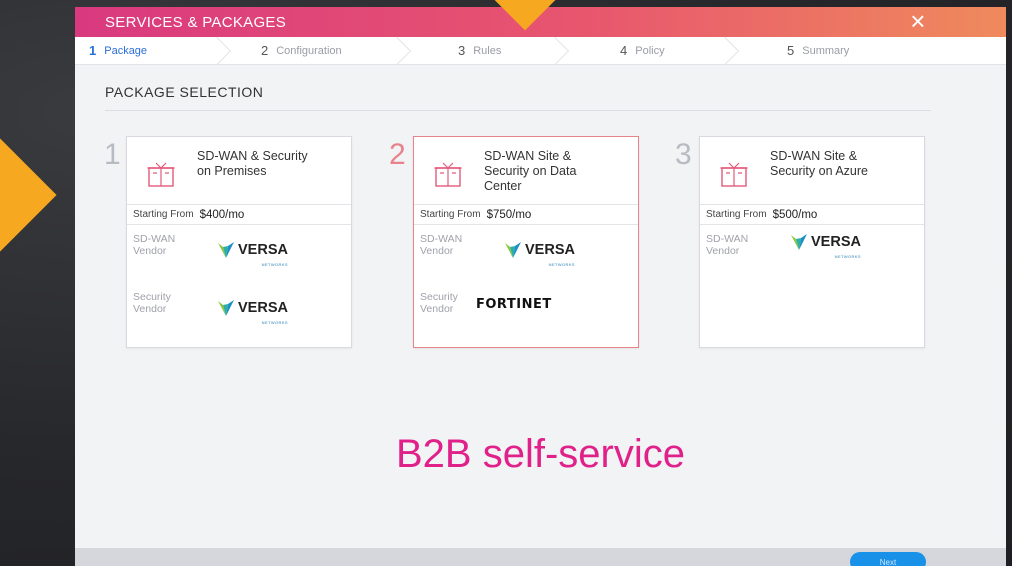 The image size is (1012, 566). I want to click on price-value: $750/mo, so click(509, 214).